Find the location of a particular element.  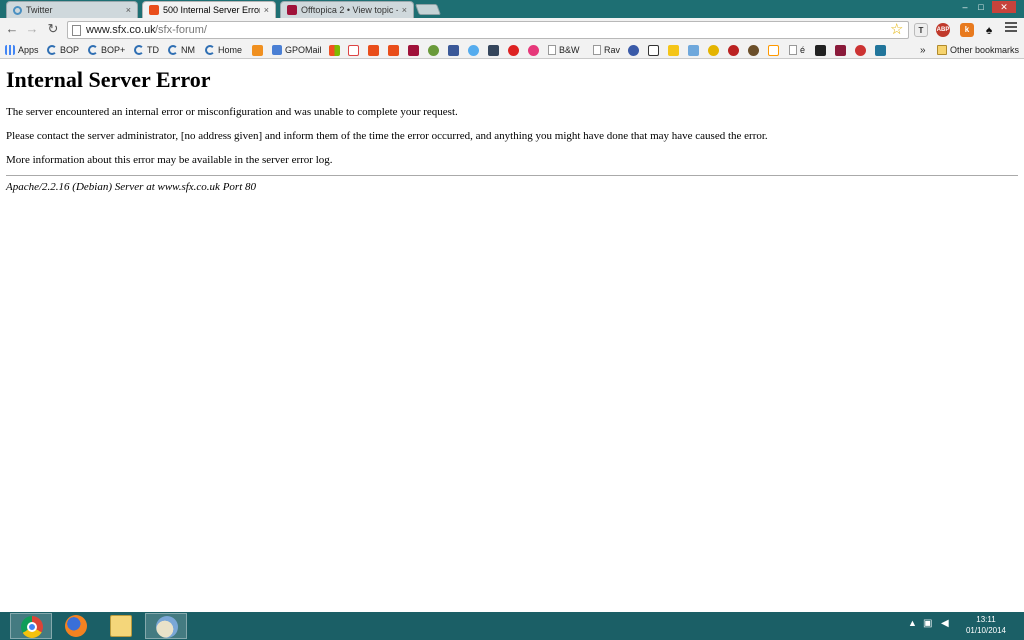

maximize-button: □ is located at coordinates (981, 7).